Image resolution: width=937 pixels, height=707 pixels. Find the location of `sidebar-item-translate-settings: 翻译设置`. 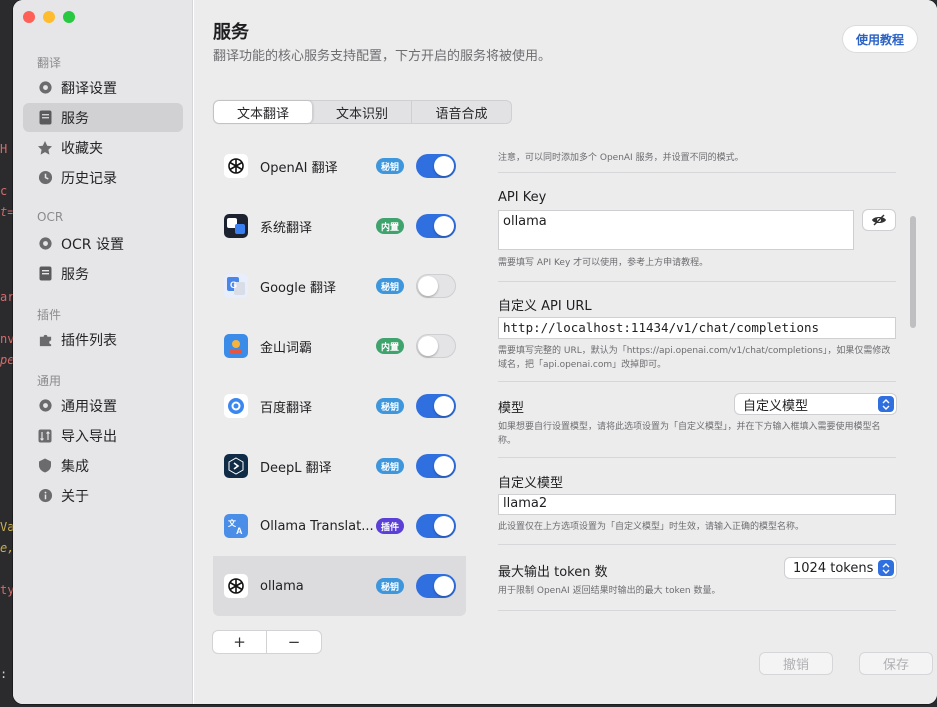

sidebar-item-translate-settings: 翻译设置 is located at coordinates (103, 87).